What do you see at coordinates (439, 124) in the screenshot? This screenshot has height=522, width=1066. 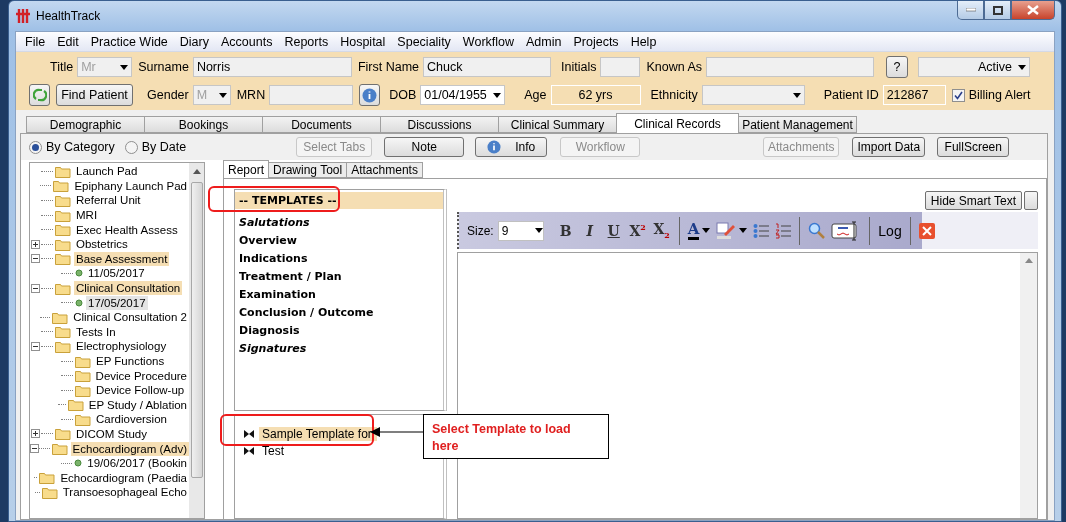 I see `tab: Discussions` at bounding box center [439, 124].